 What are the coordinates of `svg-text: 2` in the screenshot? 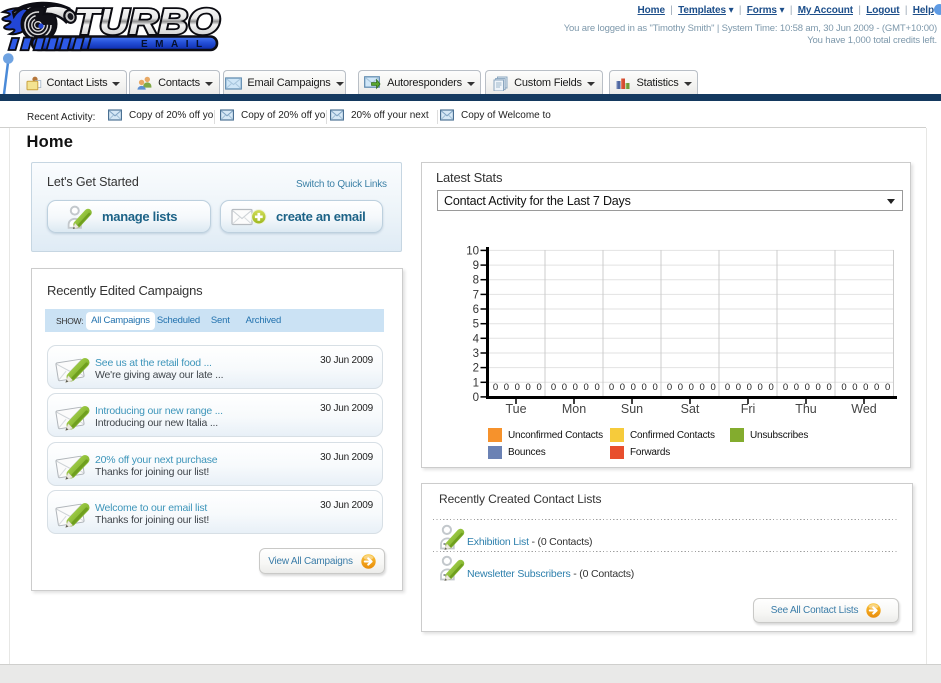 It's located at (476, 369).